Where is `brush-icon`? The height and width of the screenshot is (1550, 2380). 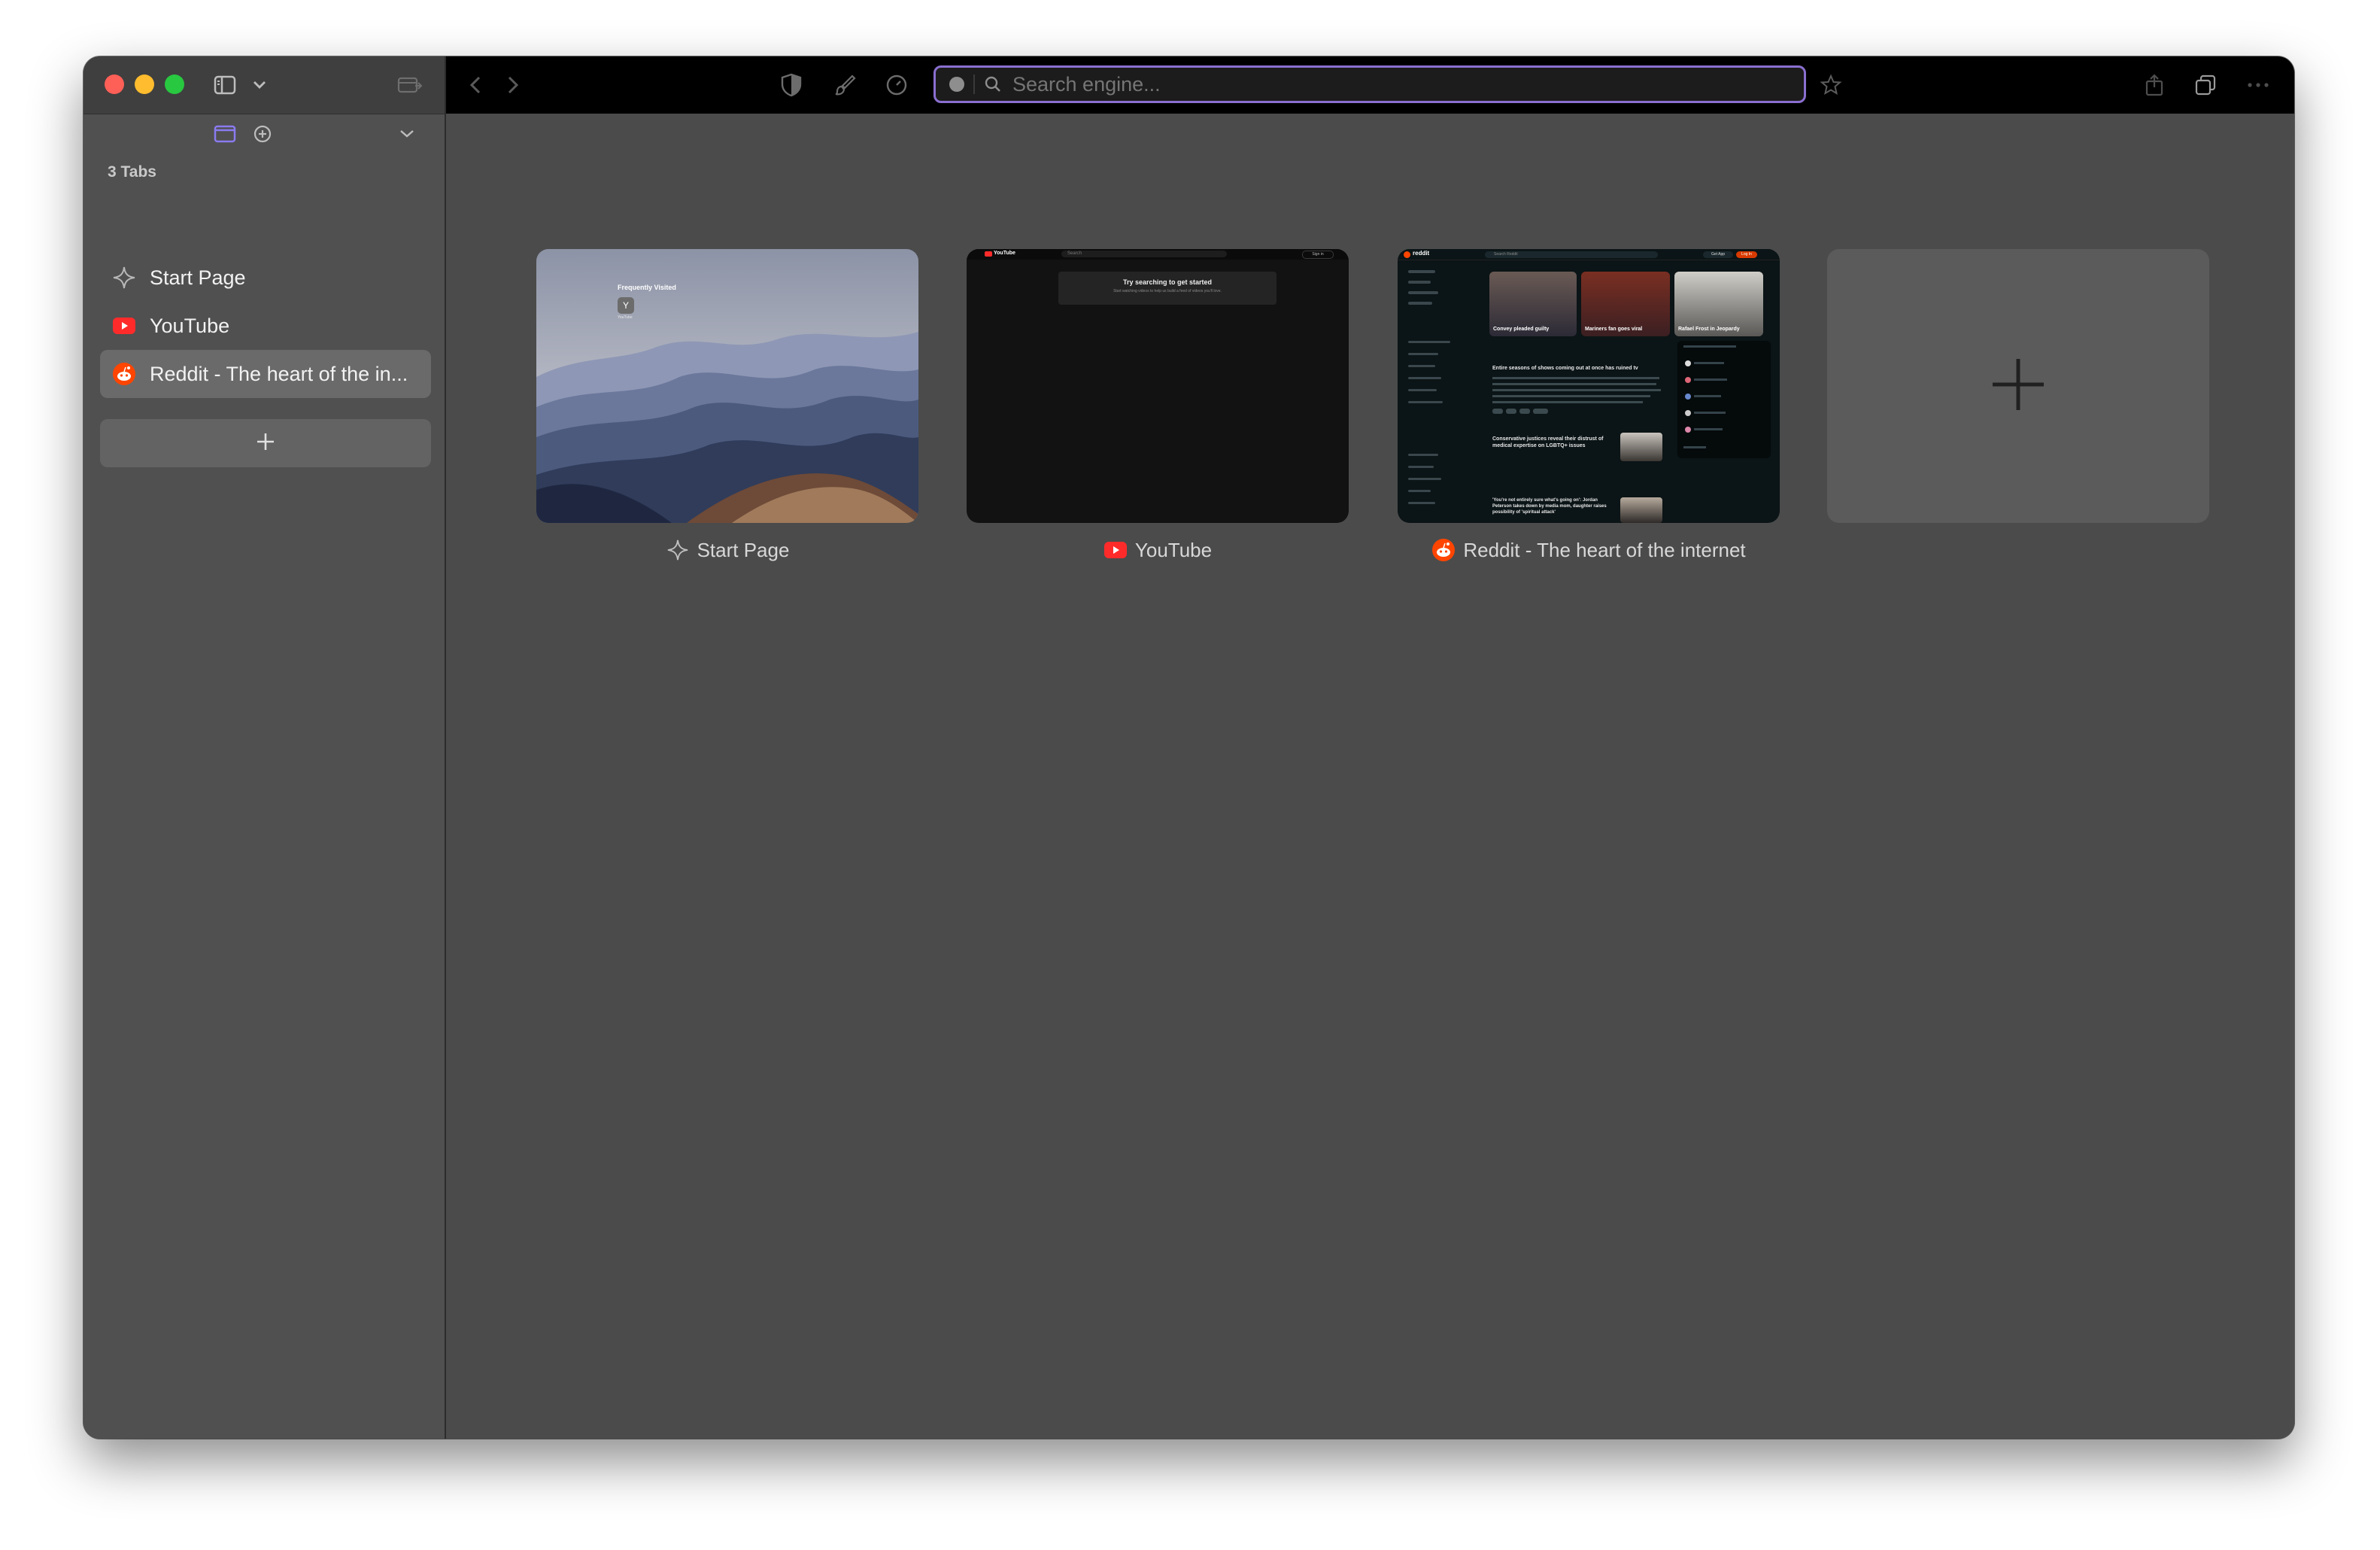
brush-icon is located at coordinates (845, 85).